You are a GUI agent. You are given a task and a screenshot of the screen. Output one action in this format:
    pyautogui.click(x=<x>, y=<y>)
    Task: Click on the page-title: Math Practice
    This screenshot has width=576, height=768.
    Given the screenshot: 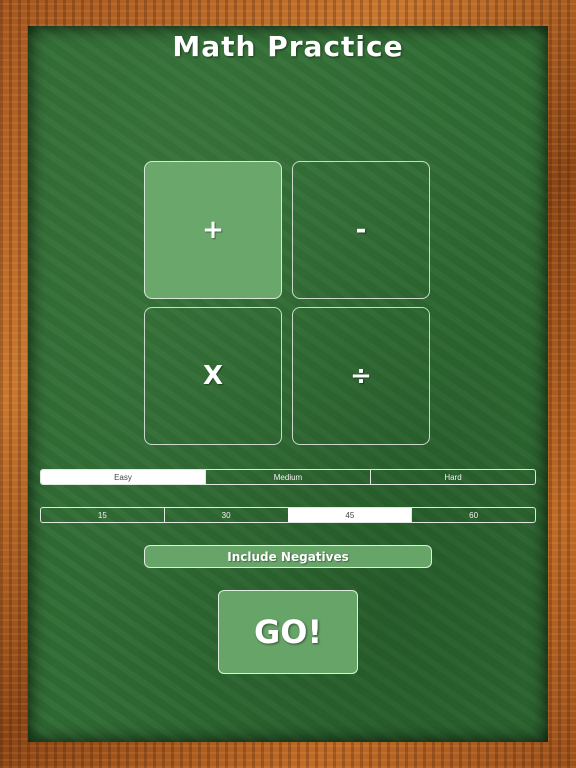 What is the action you would take?
    pyautogui.click(x=288, y=46)
    